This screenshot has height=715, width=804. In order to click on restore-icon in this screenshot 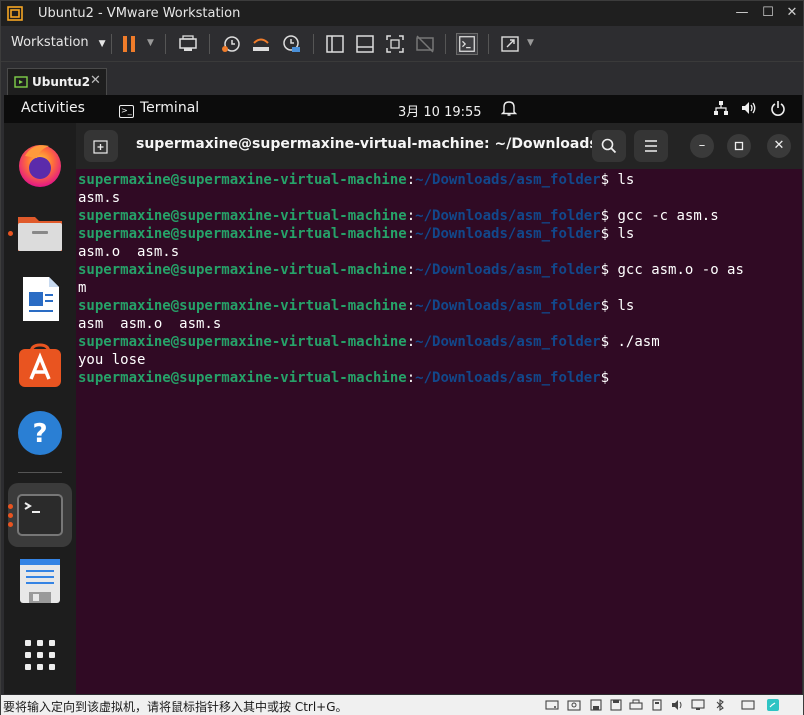, I will do `click(739, 146)`.